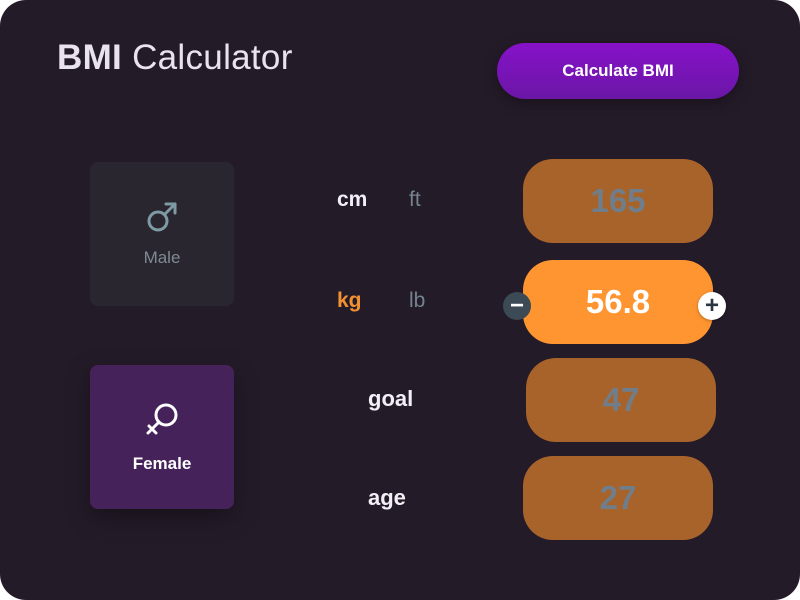 This screenshot has height=600, width=800. What do you see at coordinates (415, 200) in the screenshot?
I see `height-unit-ft: ft` at bounding box center [415, 200].